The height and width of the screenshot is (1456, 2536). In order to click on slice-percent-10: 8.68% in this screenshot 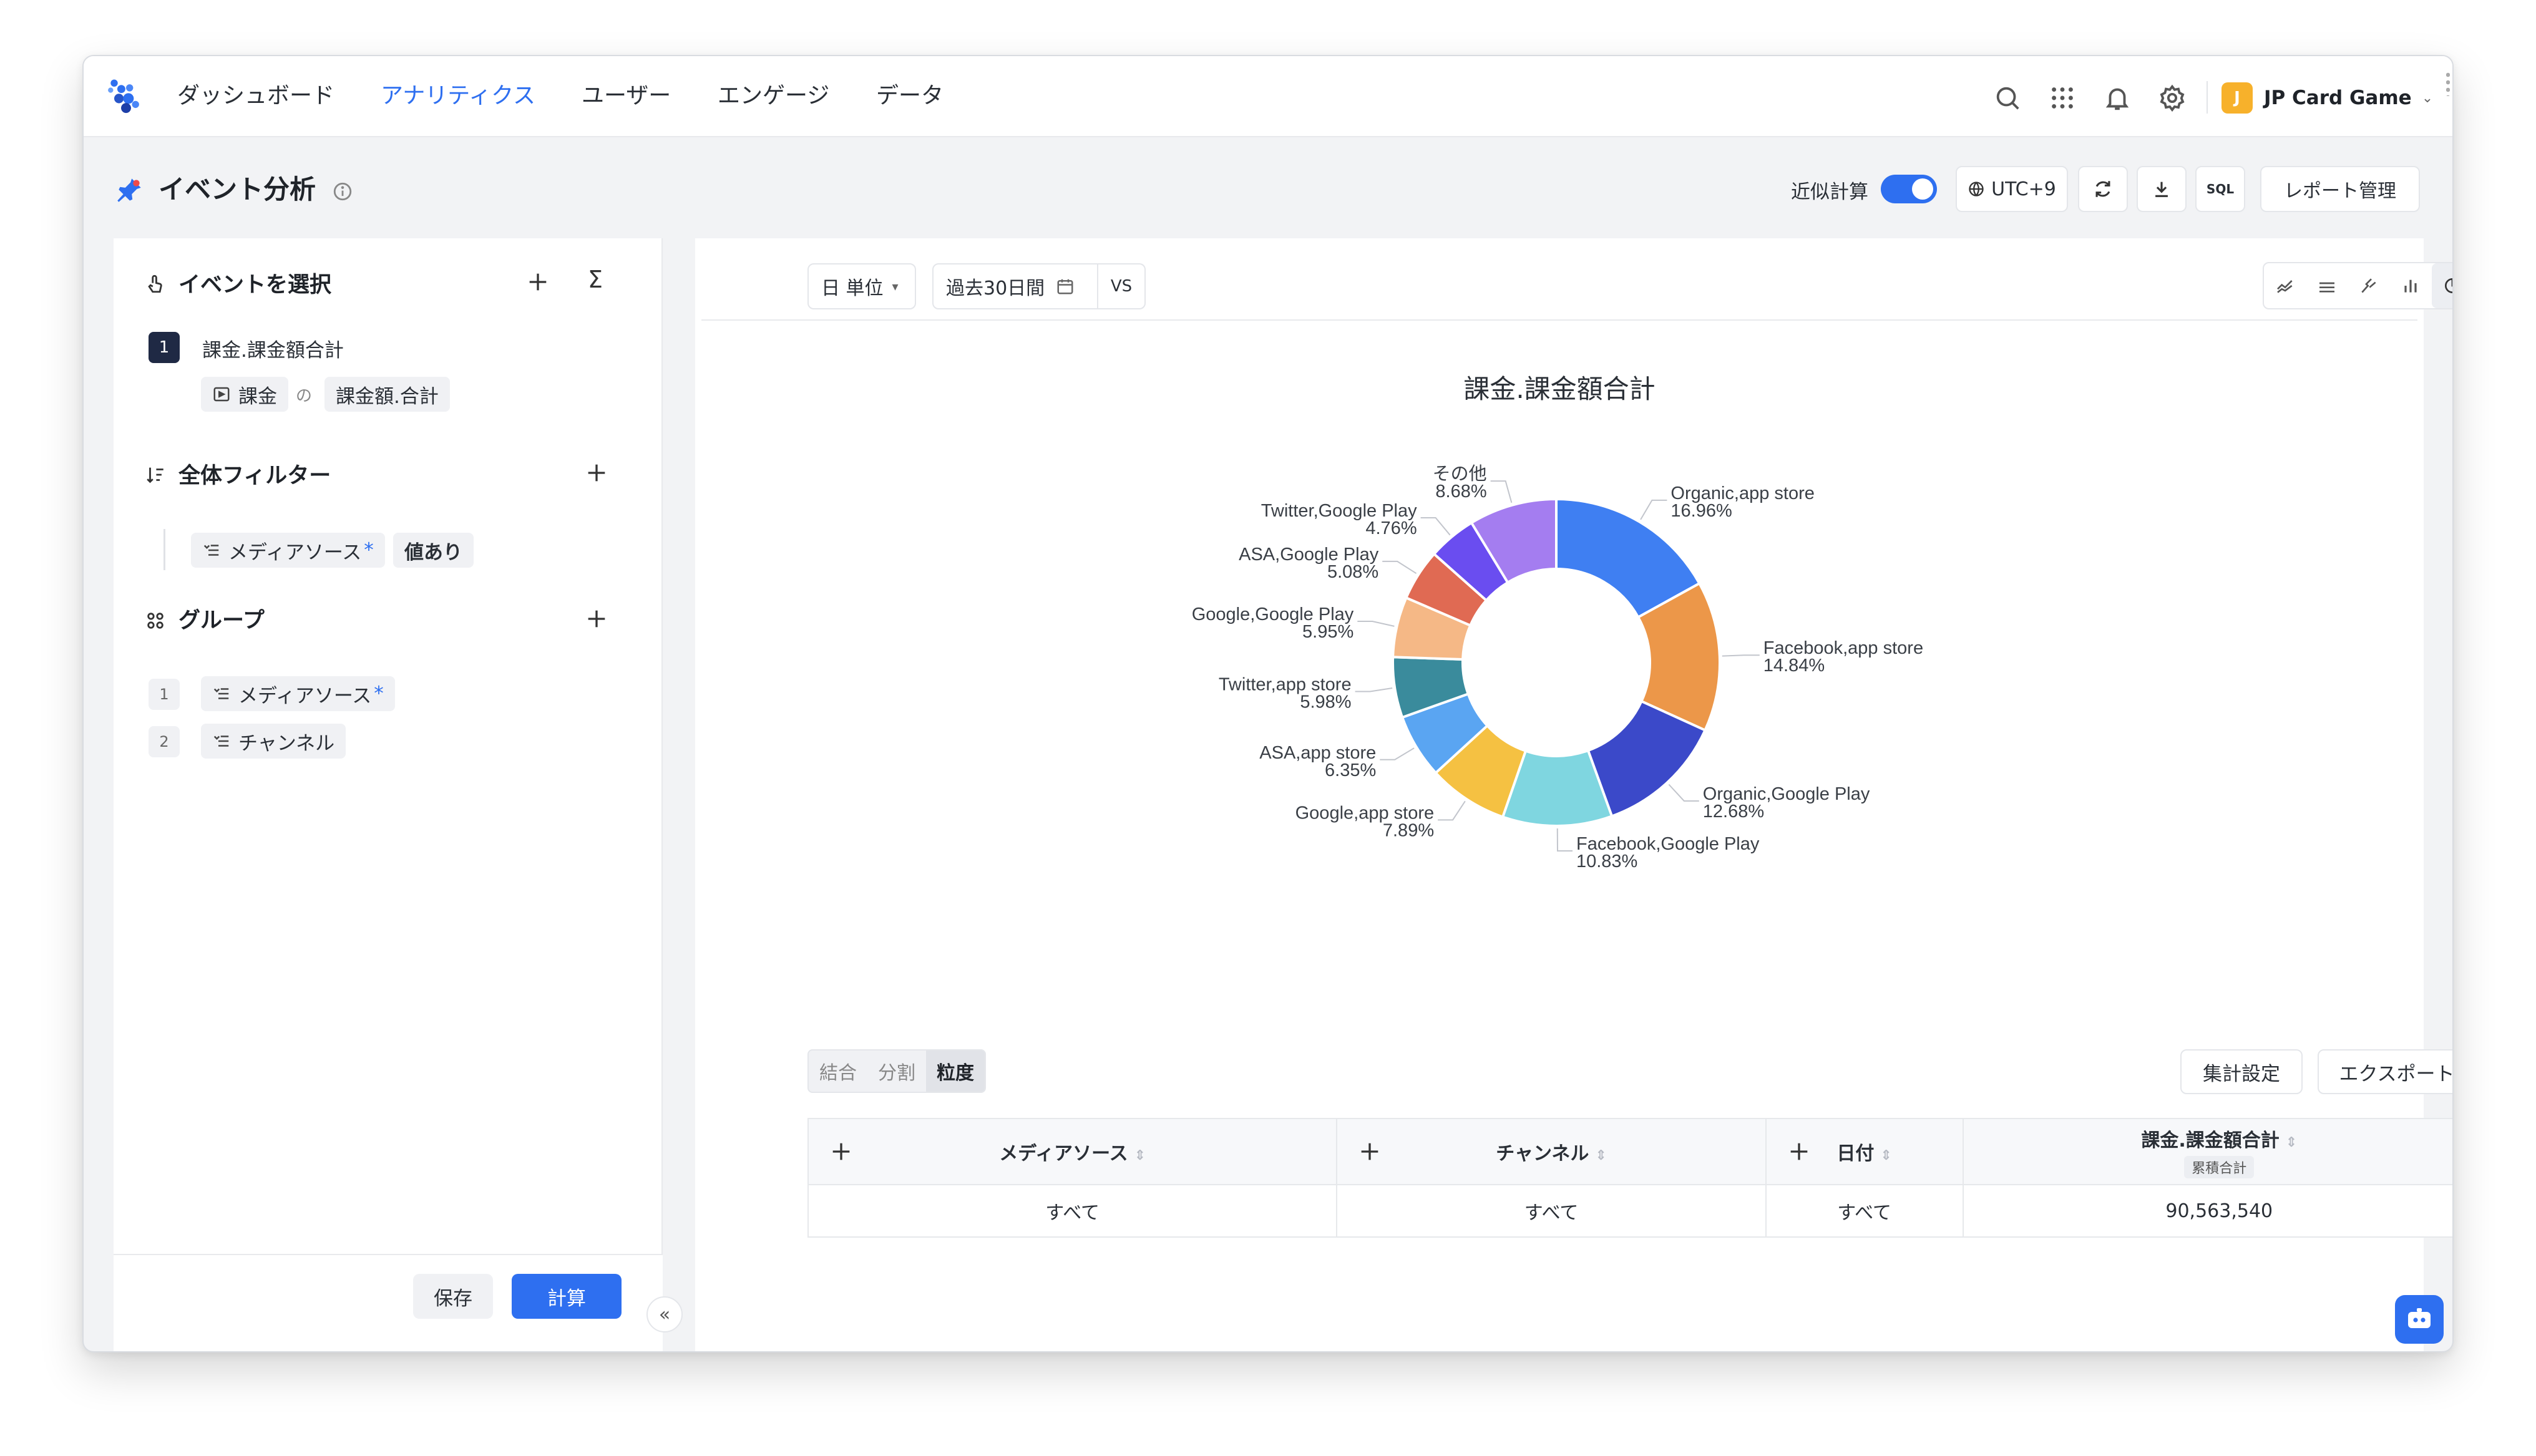, I will do `click(1460, 492)`.